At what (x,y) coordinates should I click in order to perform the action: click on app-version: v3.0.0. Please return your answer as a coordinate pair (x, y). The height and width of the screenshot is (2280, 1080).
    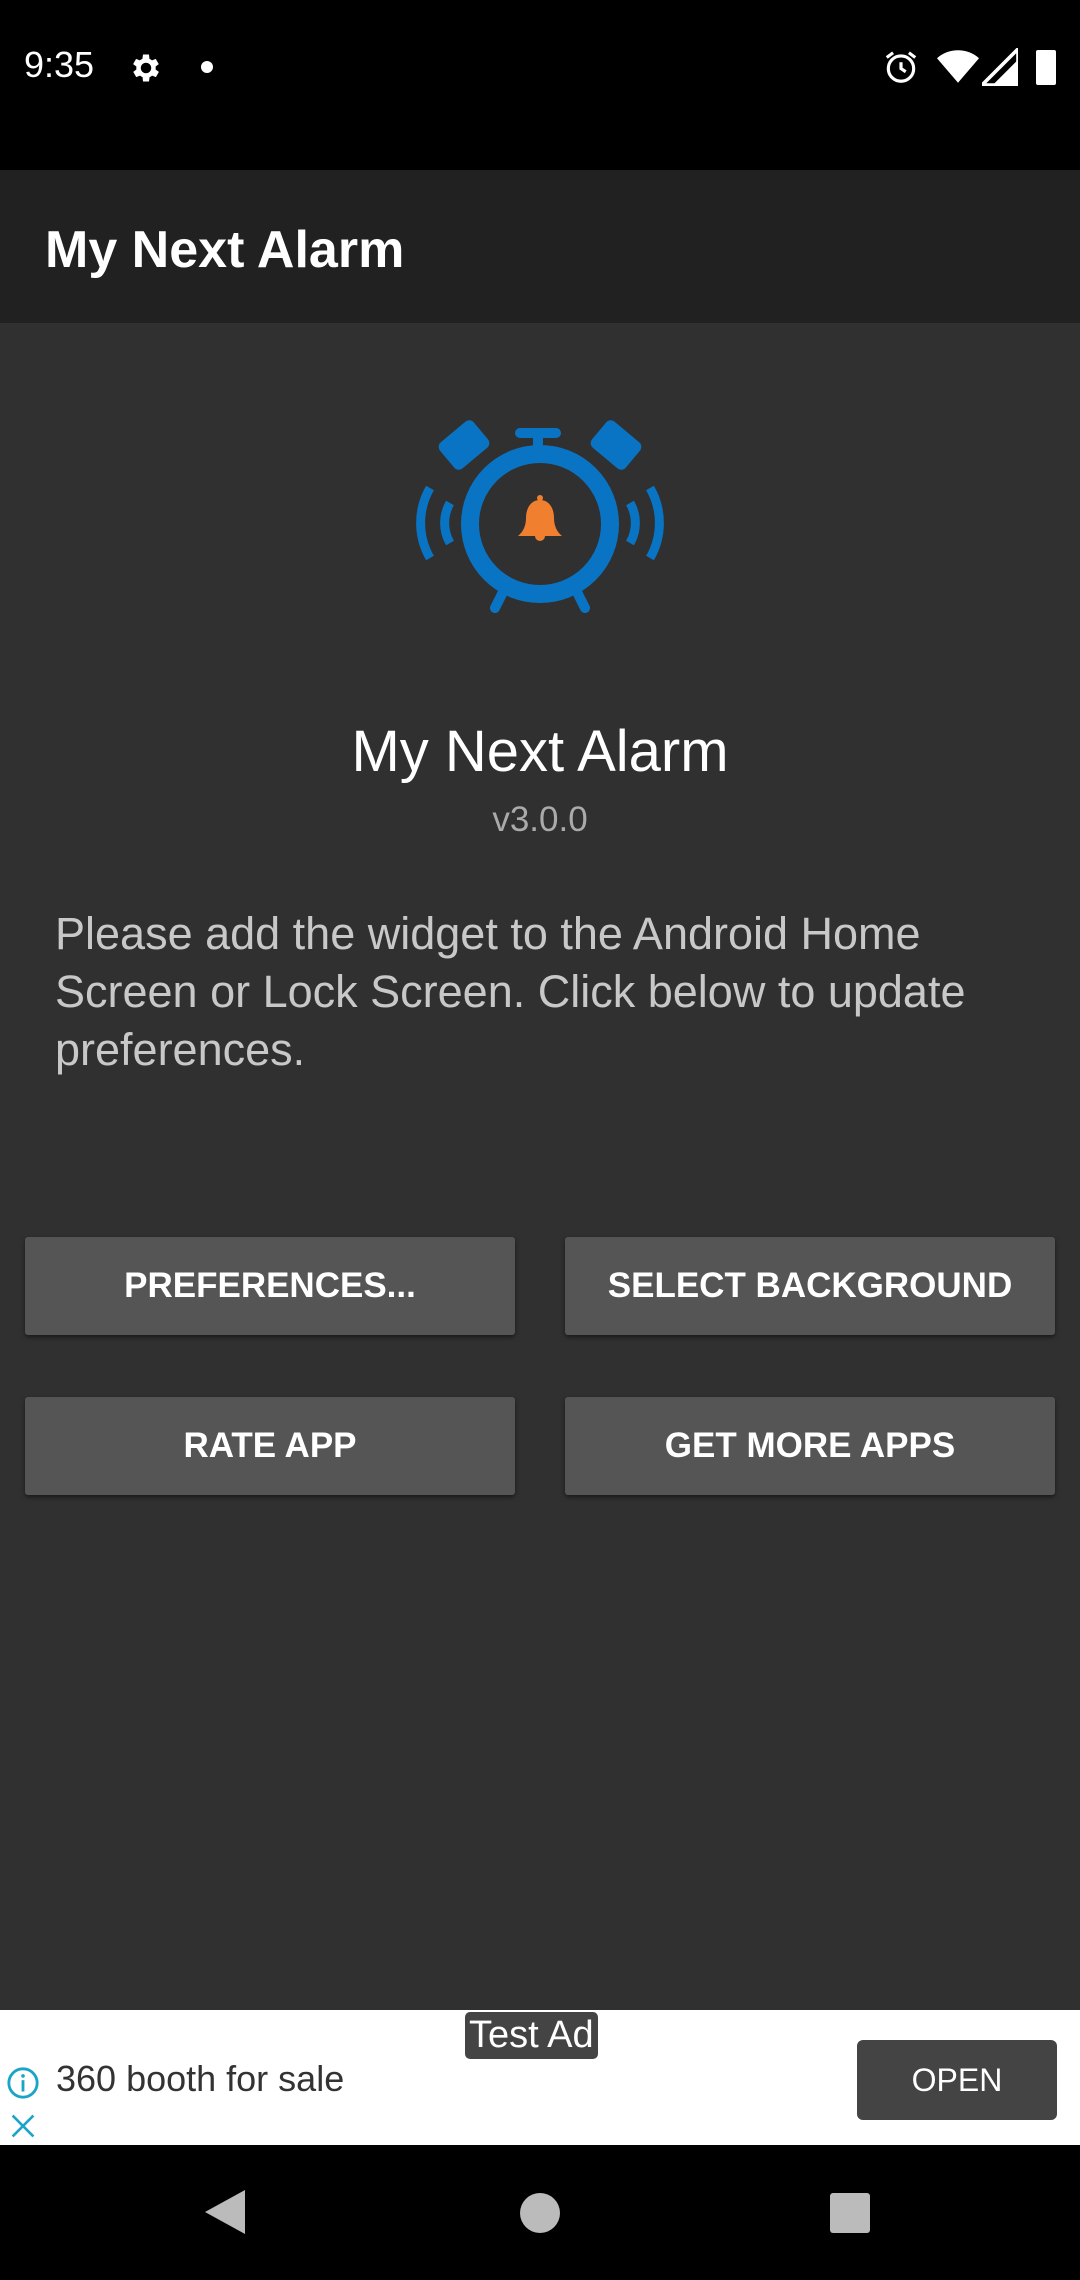
    Looking at the image, I should click on (540, 819).